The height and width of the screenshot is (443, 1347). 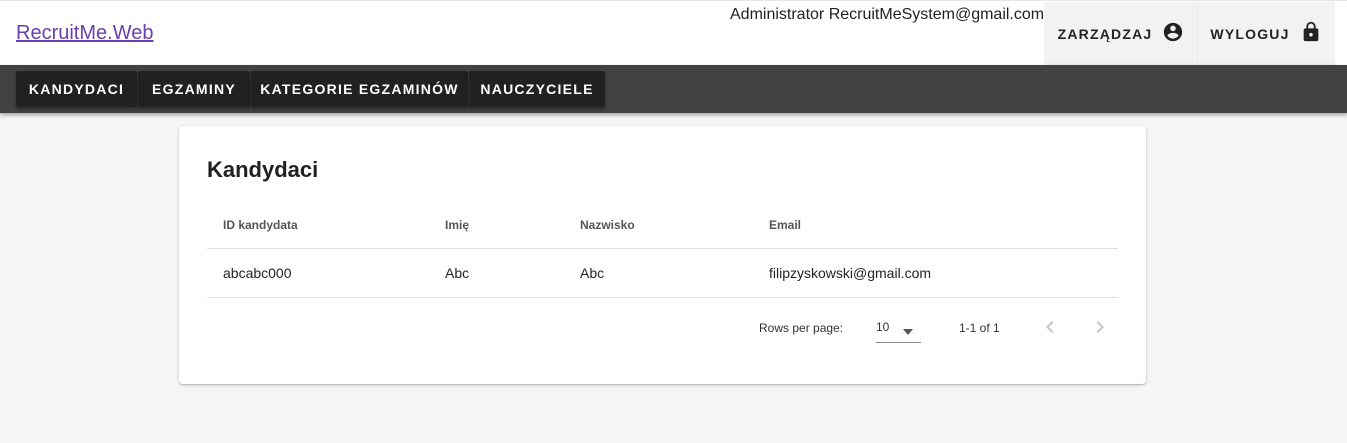 What do you see at coordinates (194, 89) in the screenshot?
I see `nav-exams: EGZAMINY` at bounding box center [194, 89].